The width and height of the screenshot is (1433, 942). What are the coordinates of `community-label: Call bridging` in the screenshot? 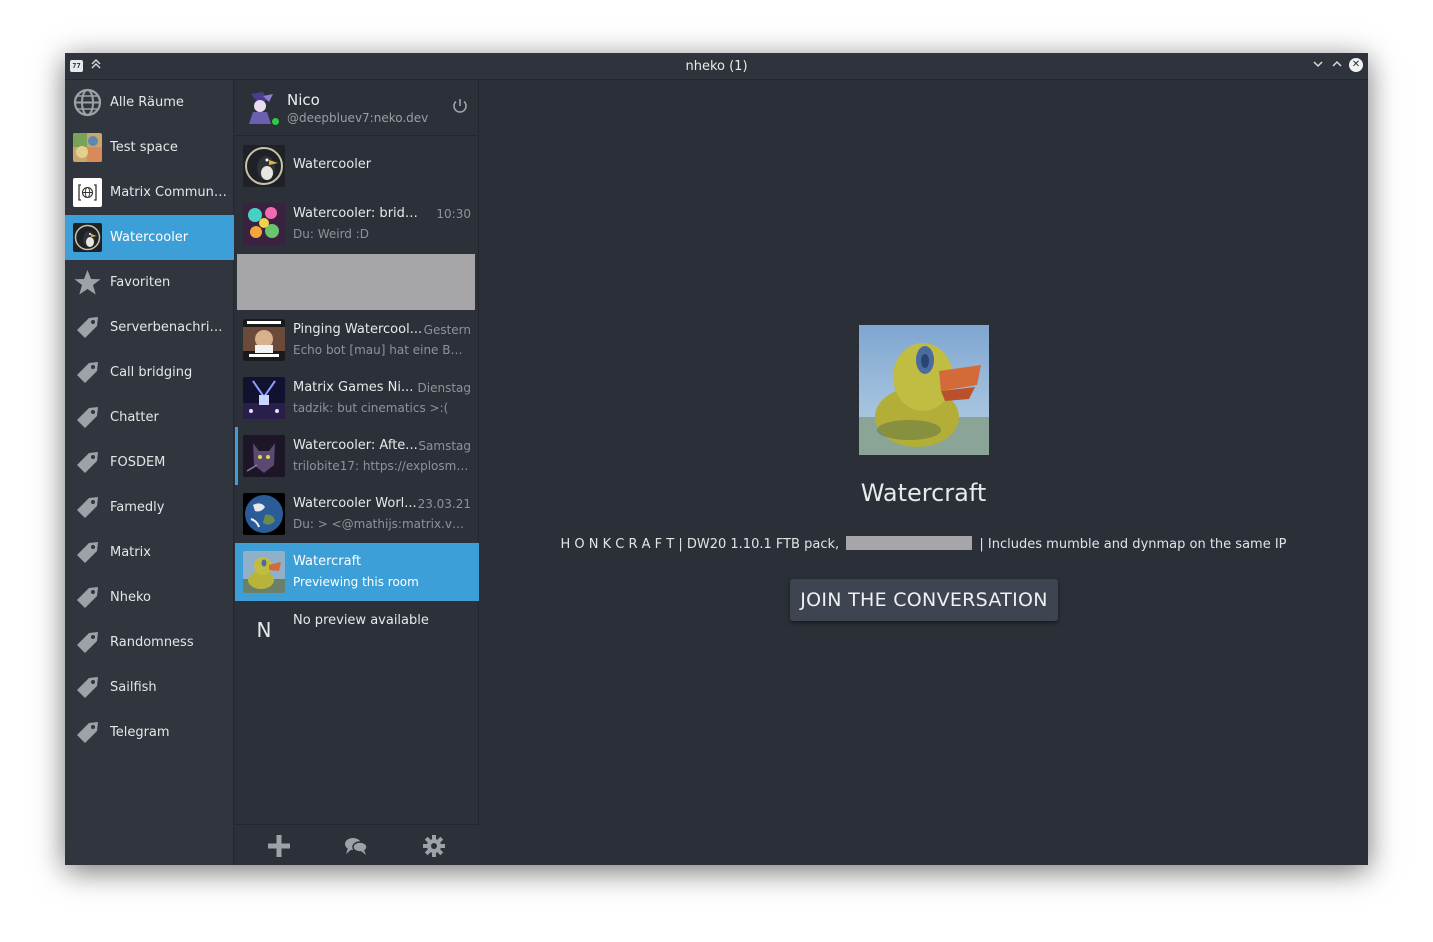 It's located at (151, 372).